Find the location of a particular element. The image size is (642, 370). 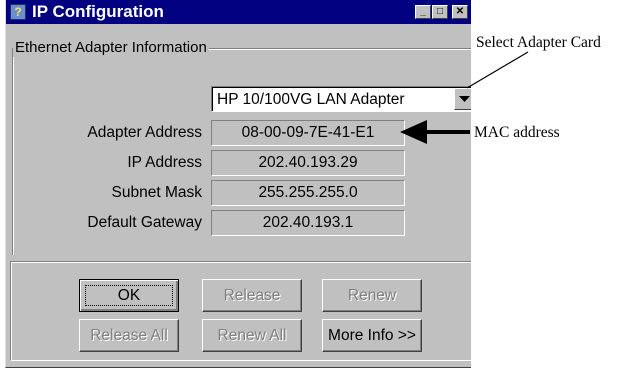

annotation-arrows is located at coordinates (464, 97).